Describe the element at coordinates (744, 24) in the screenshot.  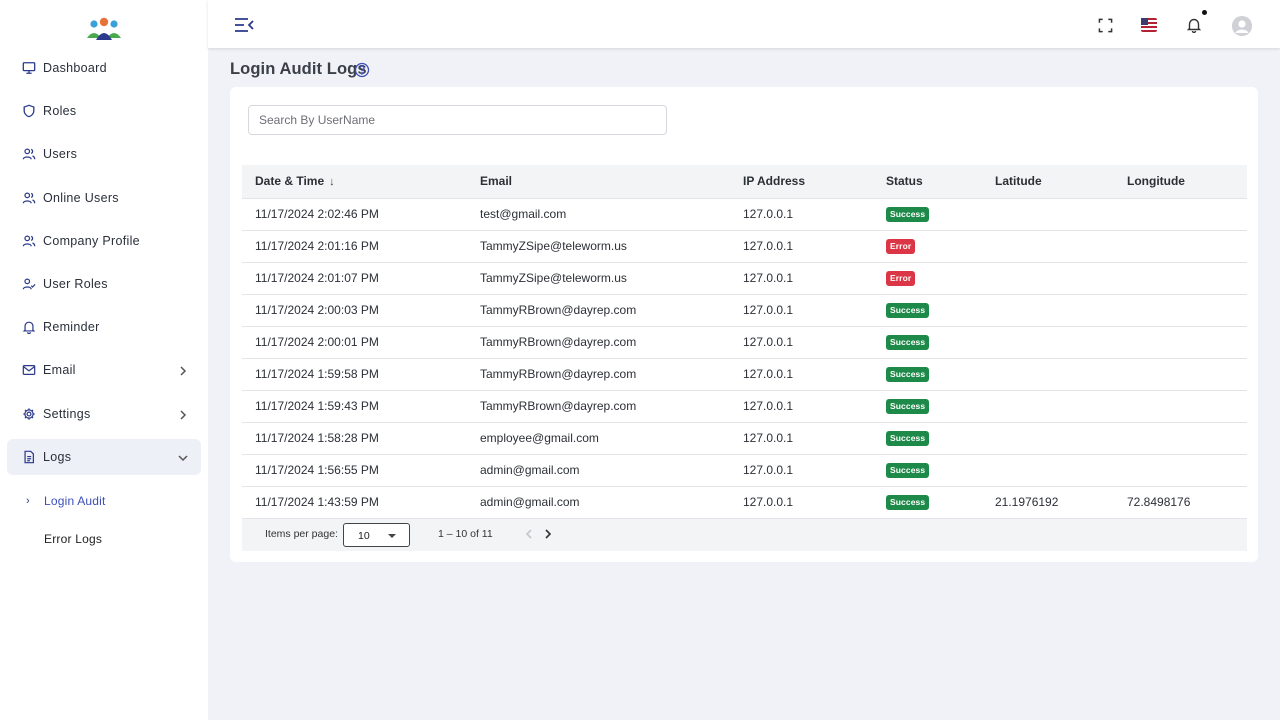
I see `topbar` at that location.